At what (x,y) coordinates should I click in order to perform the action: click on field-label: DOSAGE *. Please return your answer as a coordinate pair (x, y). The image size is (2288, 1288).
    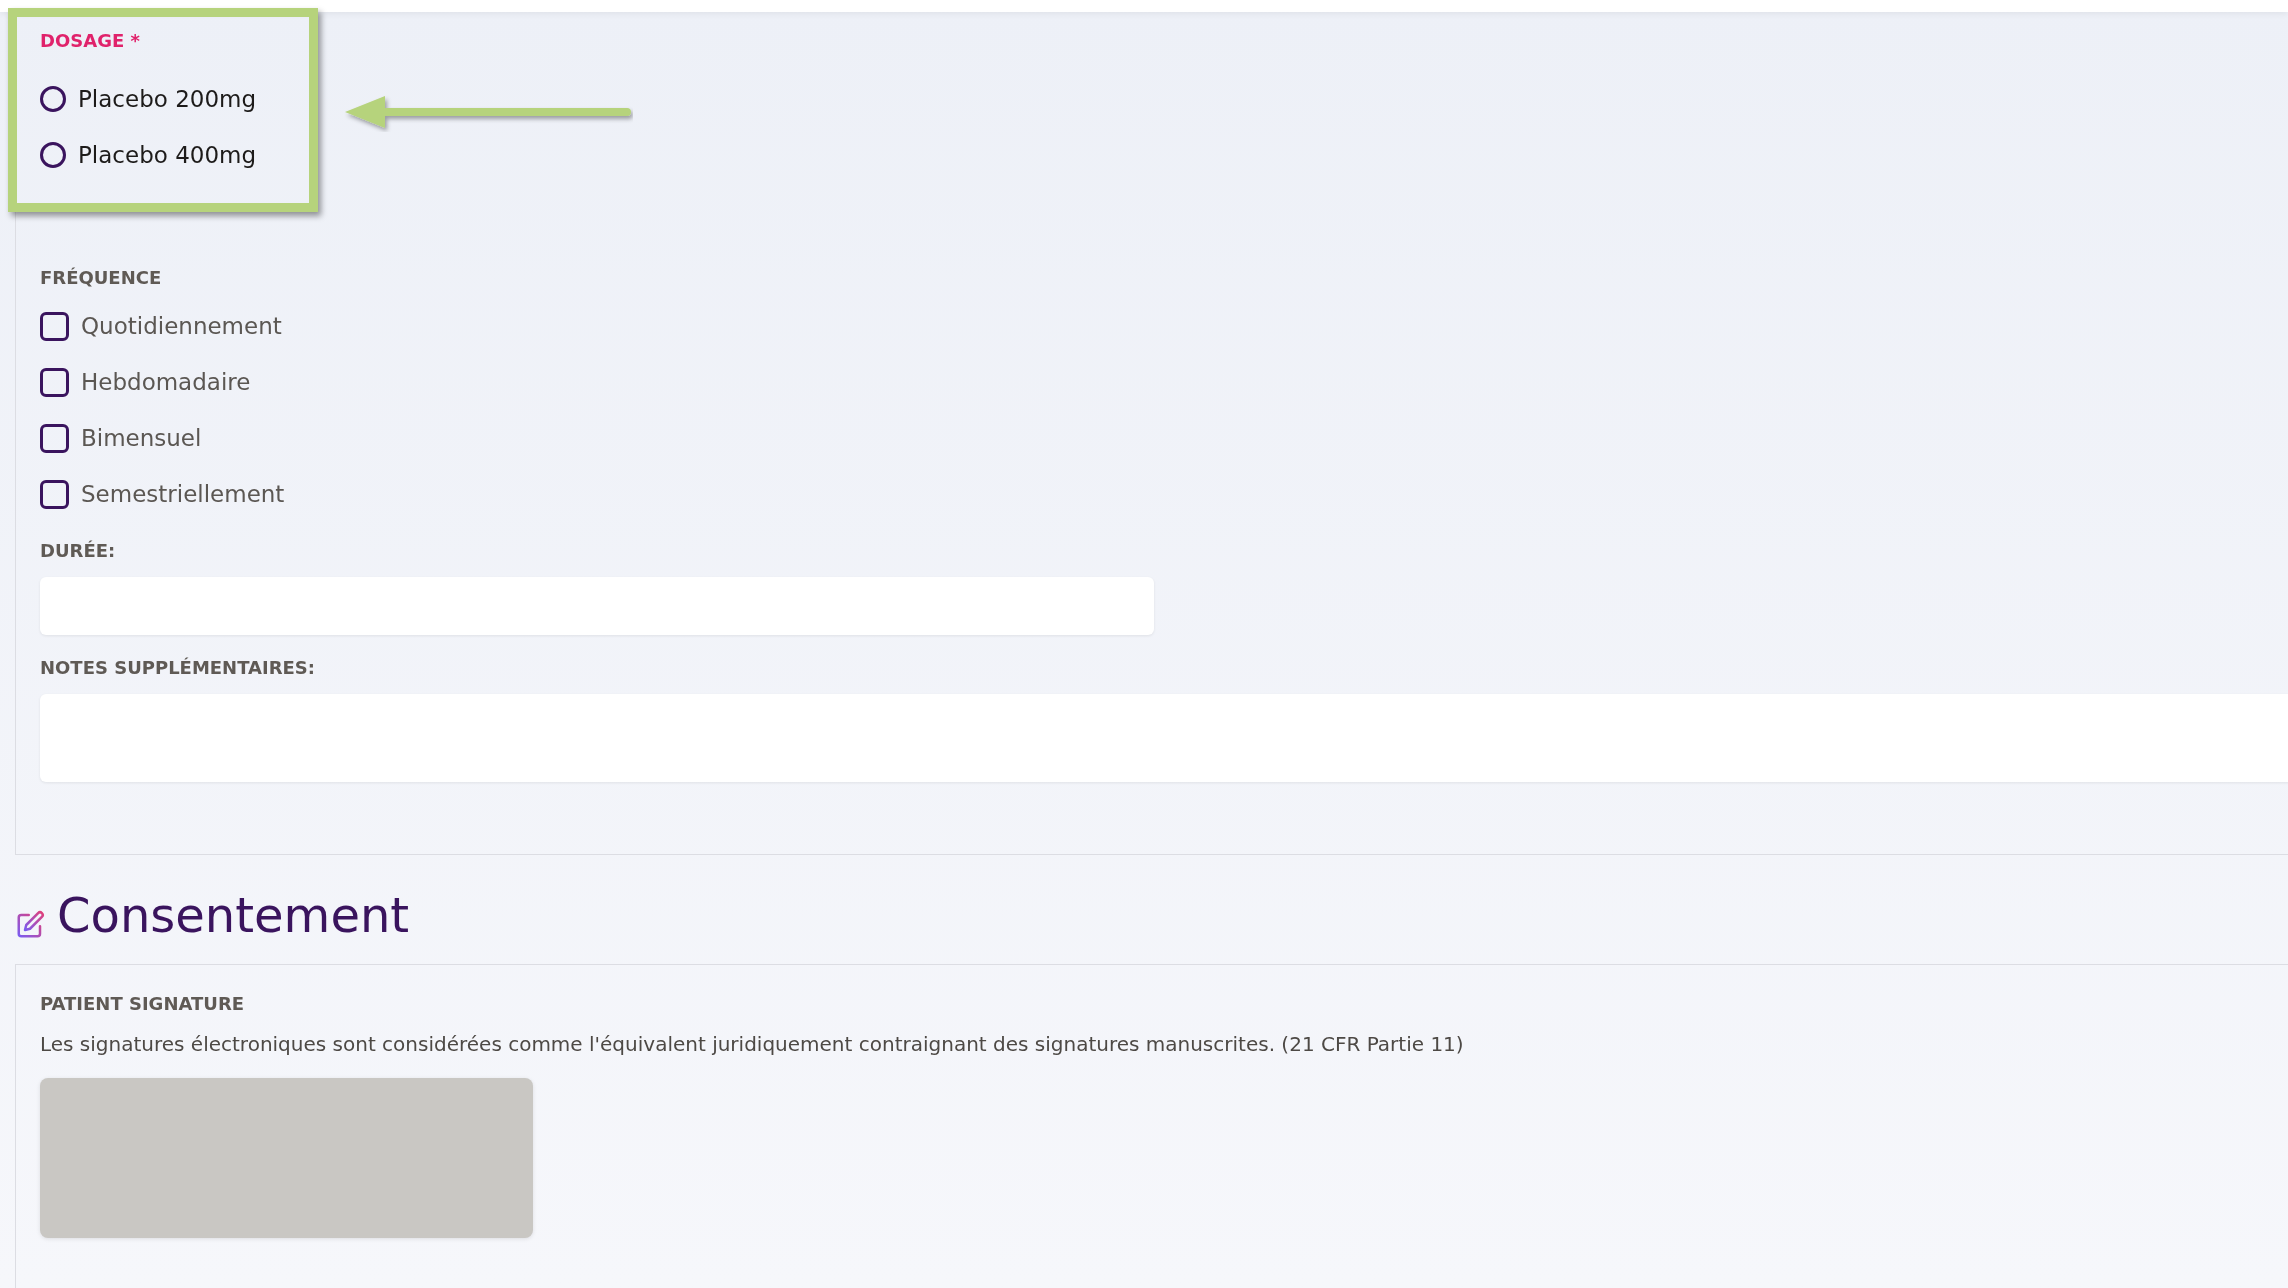
    Looking at the image, I should click on (90, 40).